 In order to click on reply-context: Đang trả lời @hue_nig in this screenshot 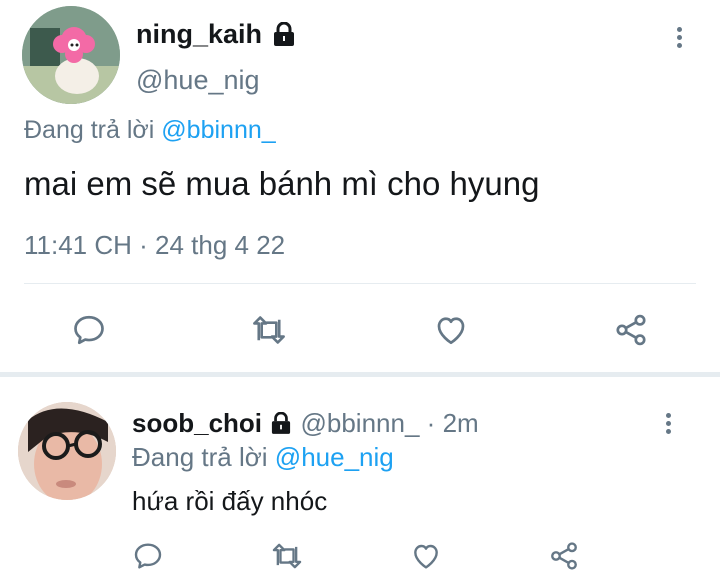, I will do `click(263, 457)`.